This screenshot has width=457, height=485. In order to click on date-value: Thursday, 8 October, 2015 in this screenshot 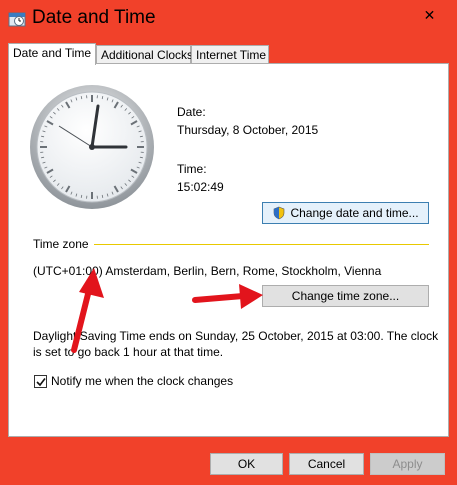, I will do `click(248, 130)`.